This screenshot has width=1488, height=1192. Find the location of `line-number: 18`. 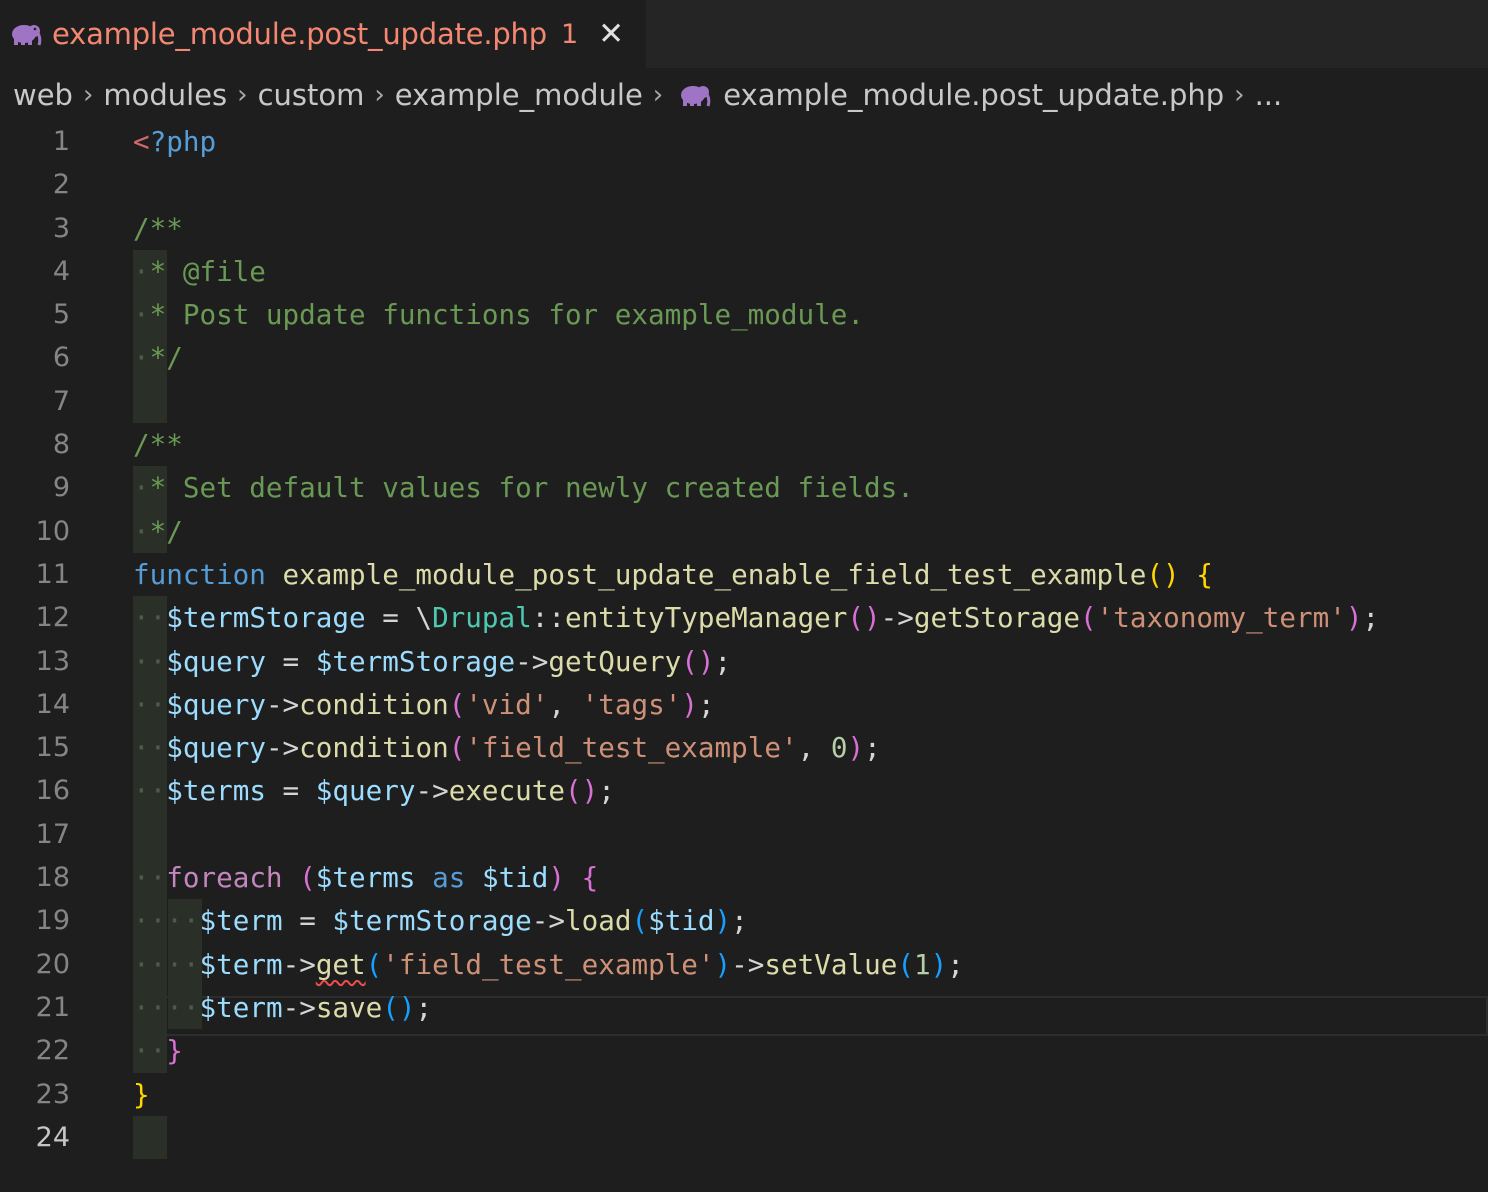

line-number: 18 is located at coordinates (52, 878).